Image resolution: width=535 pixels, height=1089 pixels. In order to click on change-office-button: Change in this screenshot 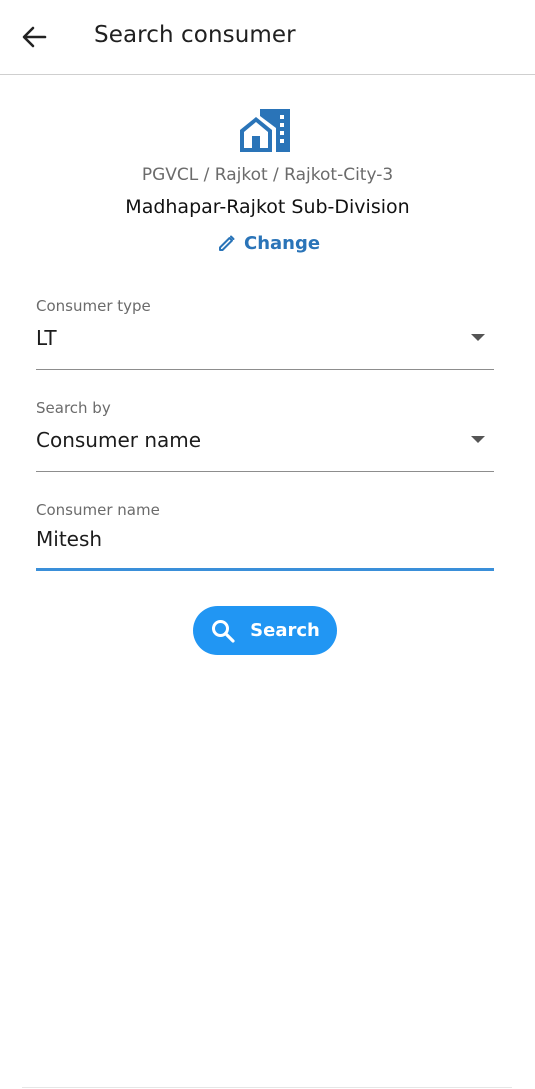, I will do `click(268, 243)`.